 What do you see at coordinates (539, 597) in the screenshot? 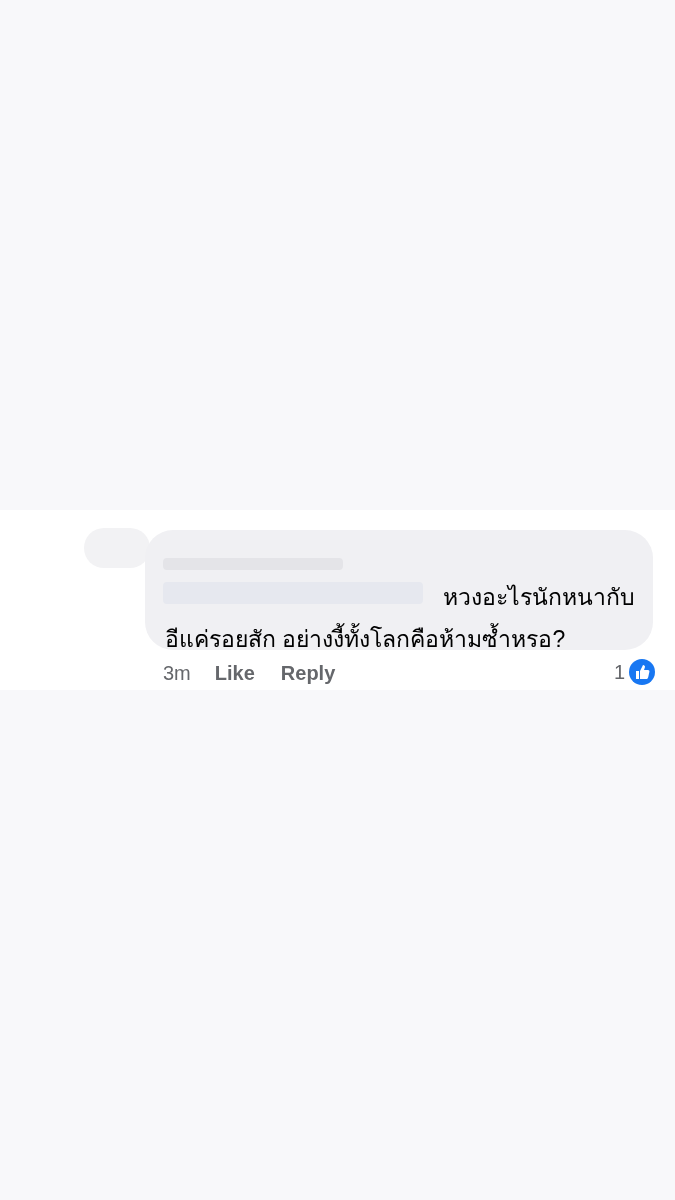
I see `comment-text: หวงอะไรนักหนากับ` at bounding box center [539, 597].